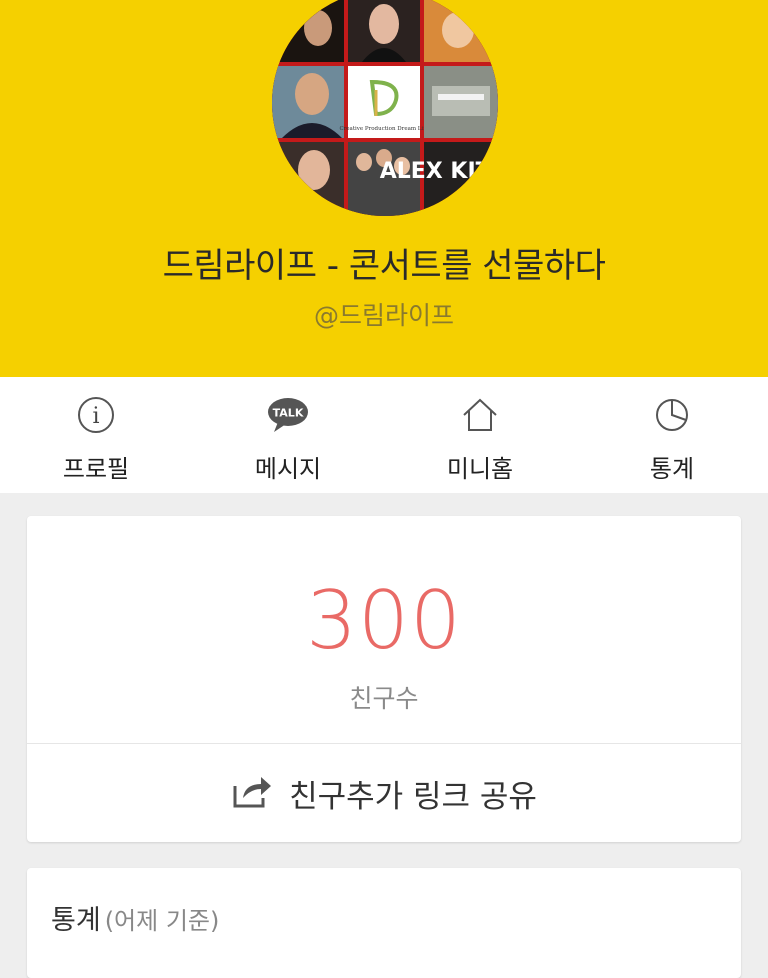 The height and width of the screenshot is (978, 768). I want to click on share-icon, so click(252, 793).